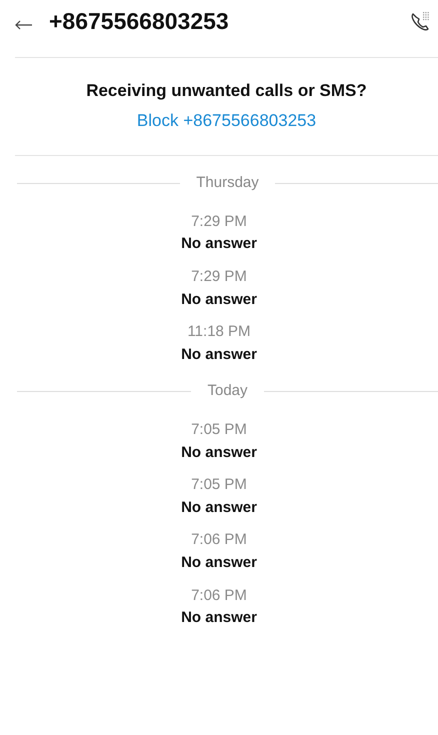 The height and width of the screenshot is (735, 438). What do you see at coordinates (226, 91) in the screenshot?
I see `block-question: Receiving unwanted calls or SMS?` at bounding box center [226, 91].